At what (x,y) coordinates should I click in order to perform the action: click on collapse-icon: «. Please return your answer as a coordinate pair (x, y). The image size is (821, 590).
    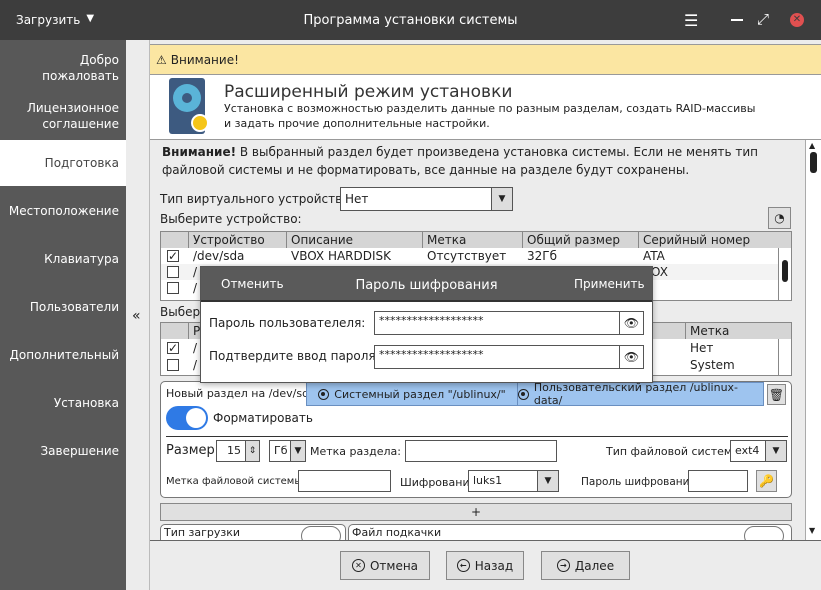
    Looking at the image, I should click on (136, 316).